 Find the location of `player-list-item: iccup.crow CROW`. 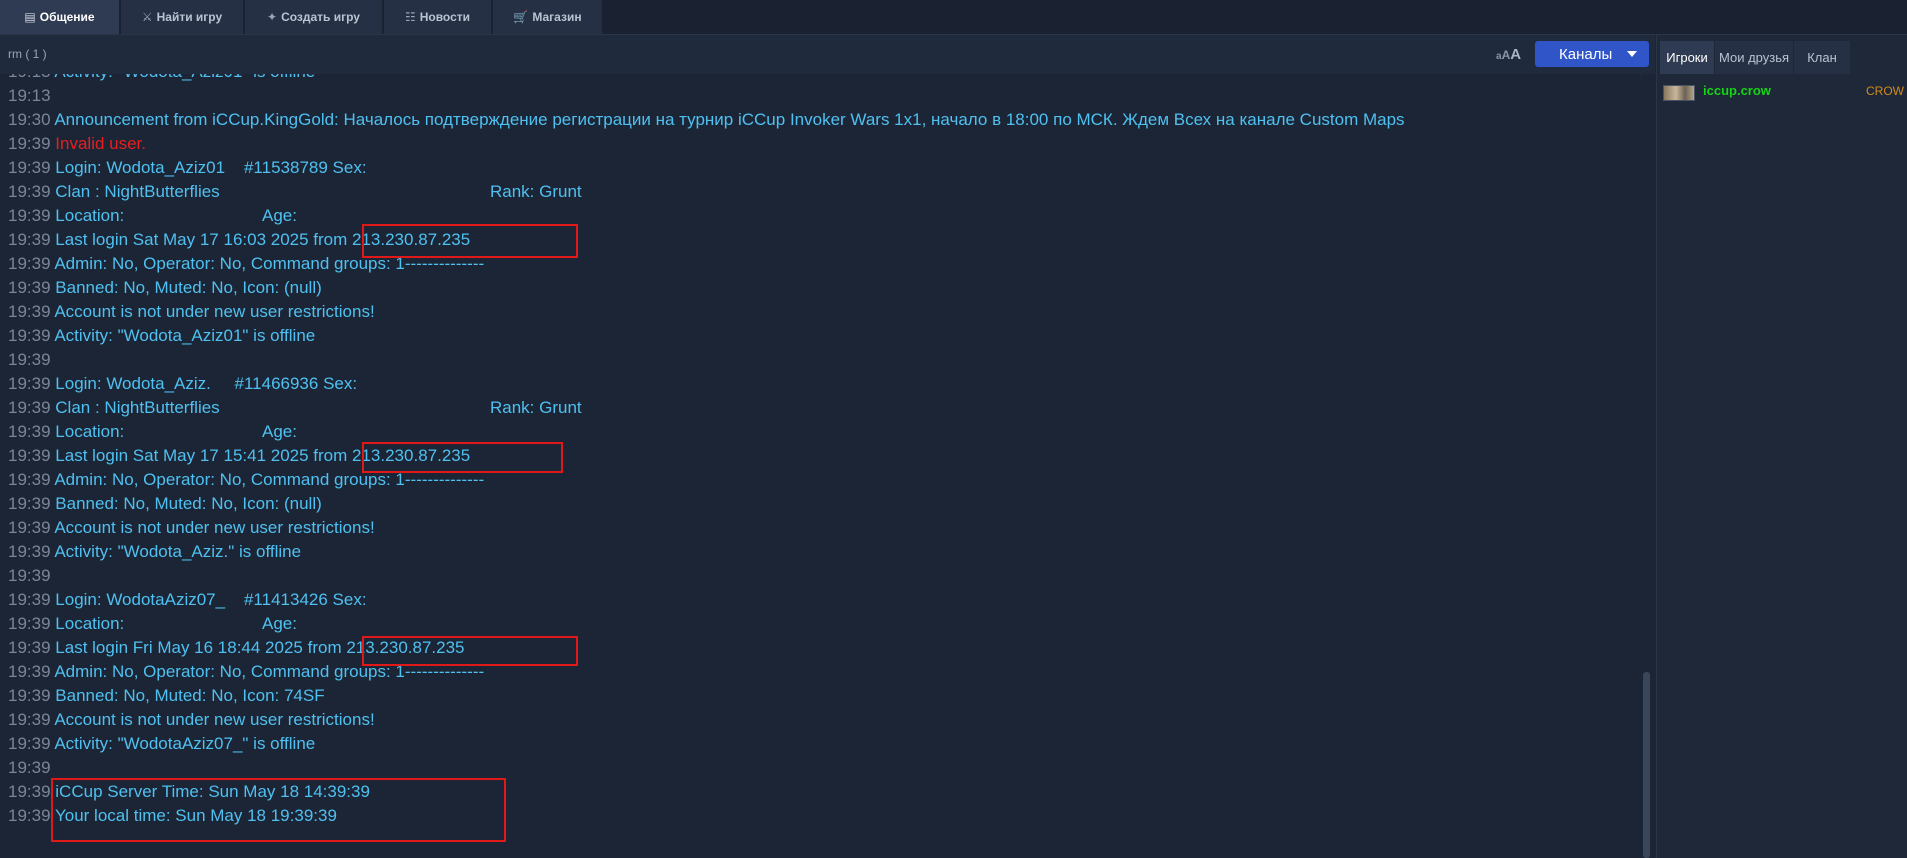

player-list-item: iccup.crow CROW is located at coordinates (1782, 92).